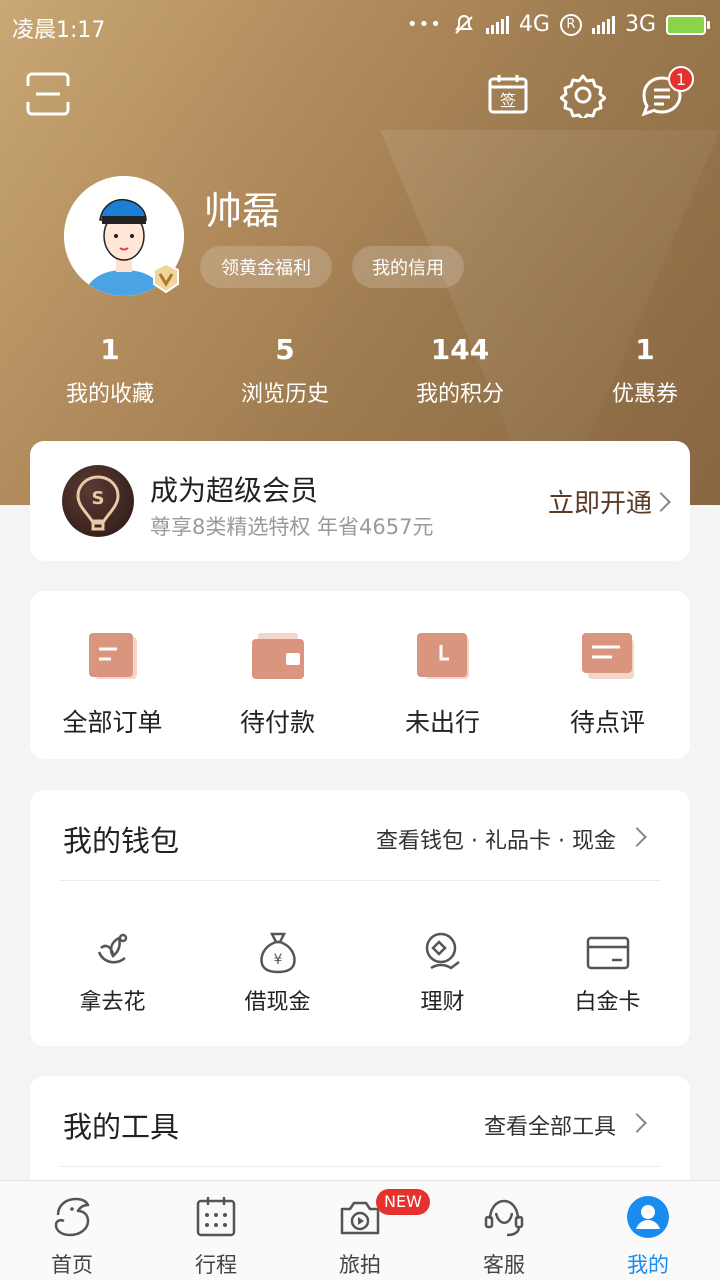 Image resolution: width=720 pixels, height=1280 pixels. Describe the element at coordinates (277, 722) in the screenshot. I see `order-label: 待付款` at that location.